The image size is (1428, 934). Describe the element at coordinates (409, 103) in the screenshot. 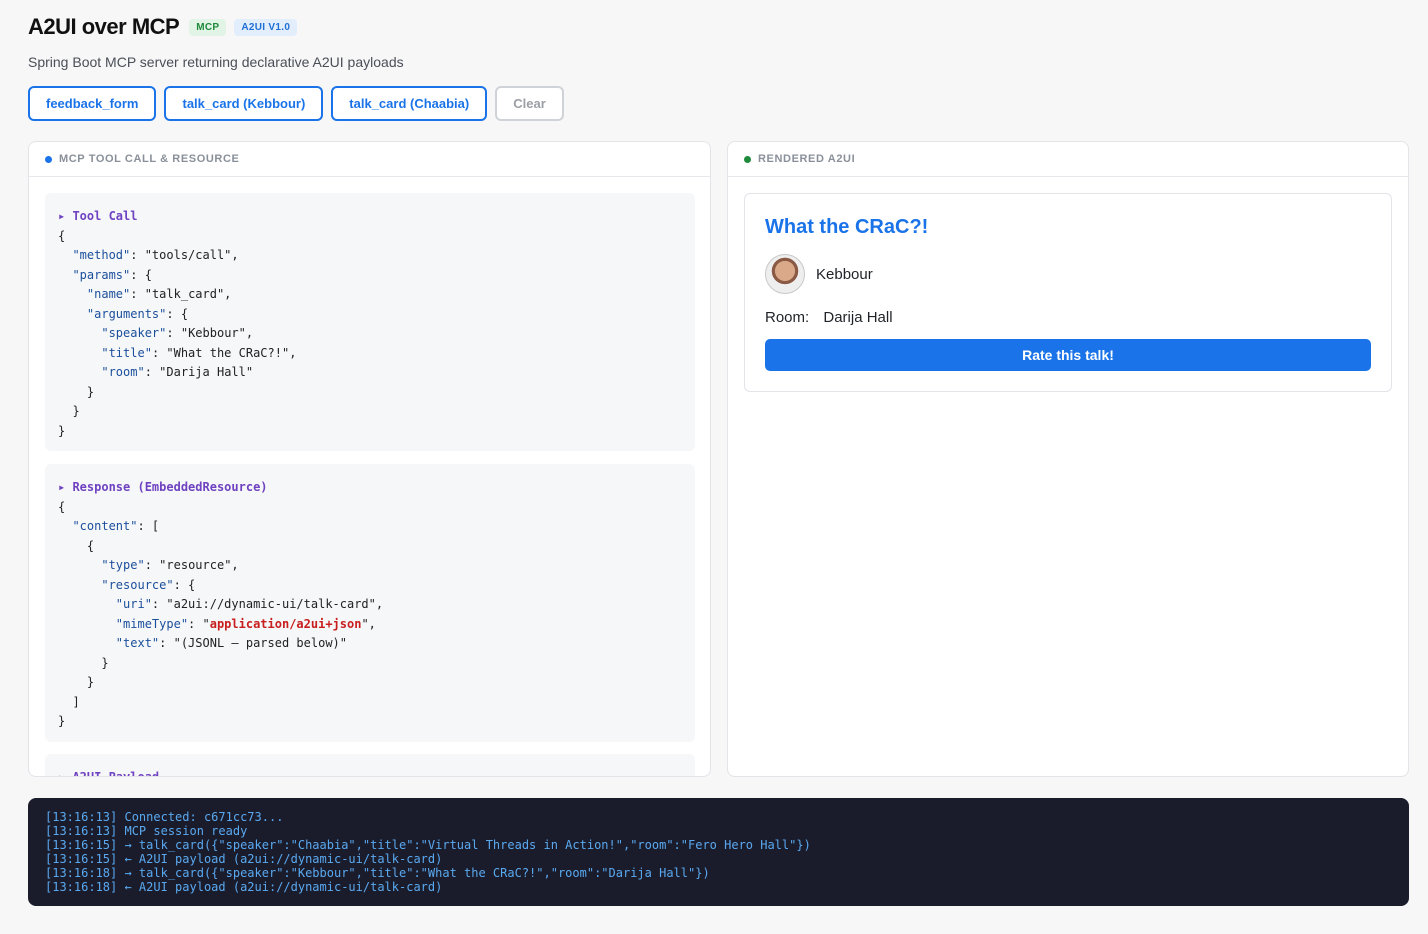

I see `talk-card-chaabia-button: talk_card (Chaabia)` at that location.